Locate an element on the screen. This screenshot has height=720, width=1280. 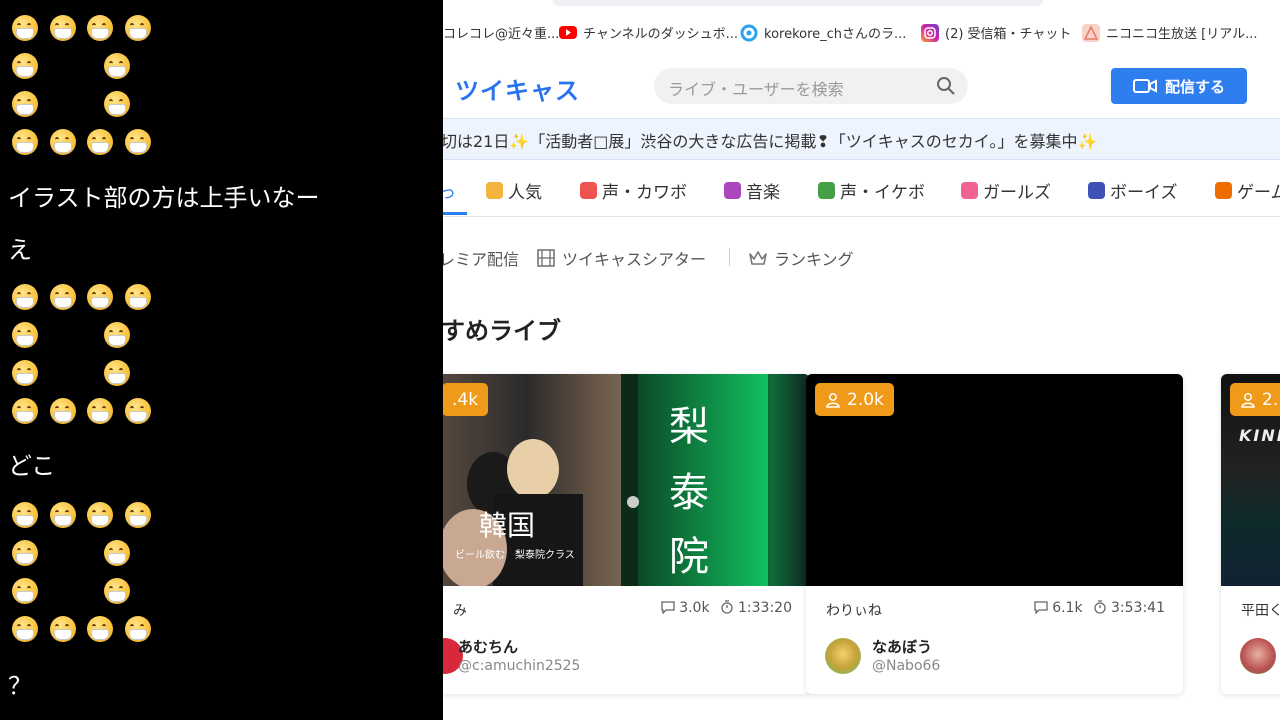
viewer-count-badge: 2. is located at coordinates (1255, 399).